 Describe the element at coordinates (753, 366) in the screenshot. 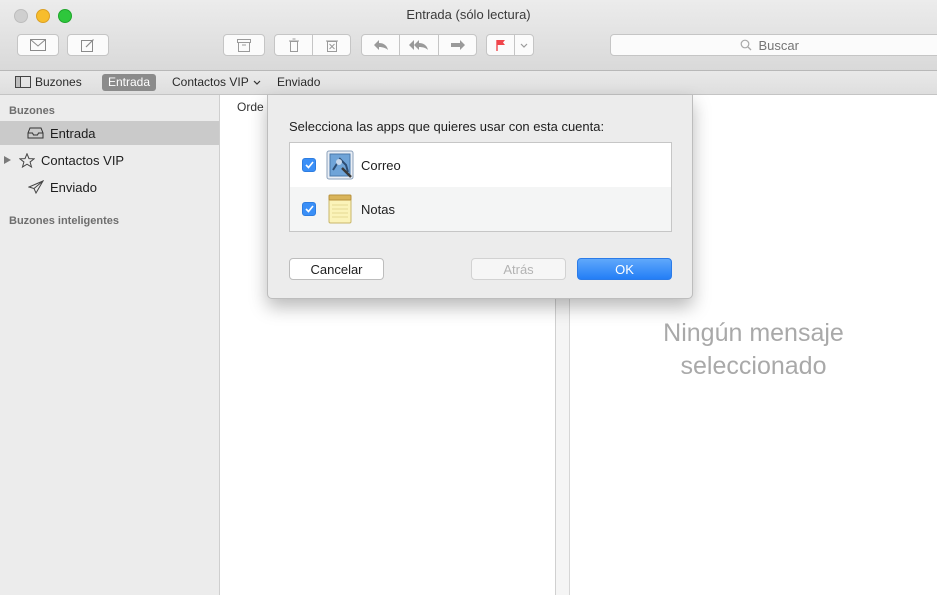

I see `no-message-line-2: seleccionado` at that location.